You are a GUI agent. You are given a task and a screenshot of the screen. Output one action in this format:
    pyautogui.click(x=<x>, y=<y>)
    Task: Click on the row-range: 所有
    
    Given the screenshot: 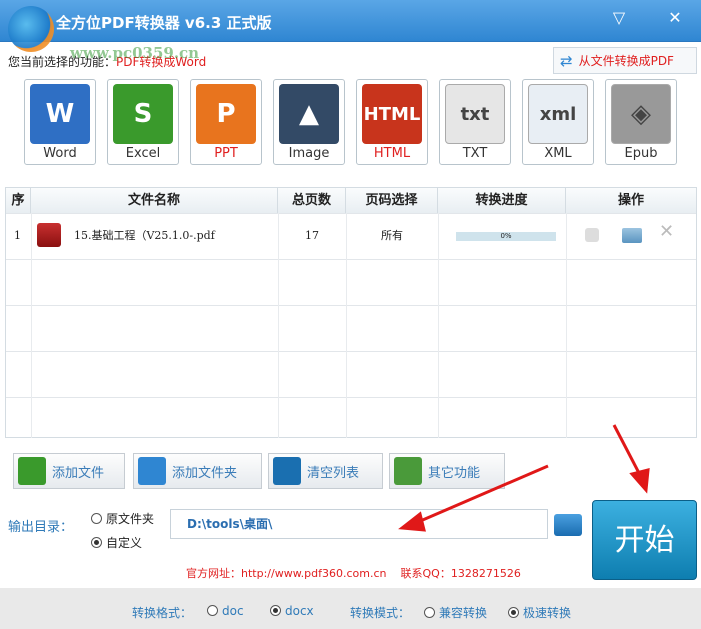 What is the action you would take?
    pyautogui.click(x=392, y=236)
    